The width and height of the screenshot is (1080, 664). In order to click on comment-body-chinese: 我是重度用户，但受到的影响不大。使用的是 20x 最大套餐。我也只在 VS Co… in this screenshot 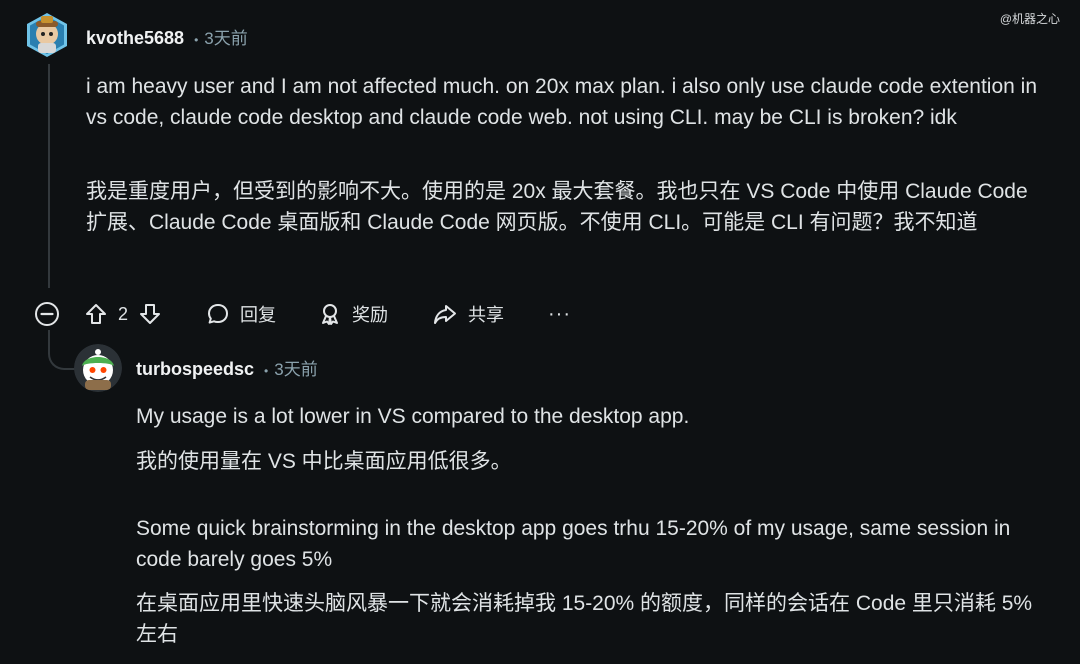, I will do `click(557, 207)`.